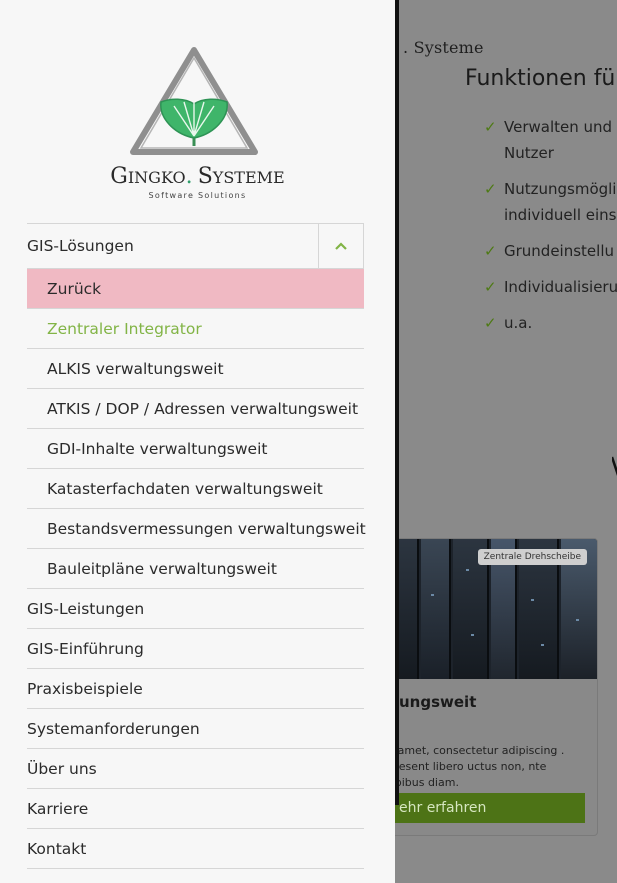  What do you see at coordinates (560, 287) in the screenshot?
I see `feature-text: Individualisieru` at bounding box center [560, 287].